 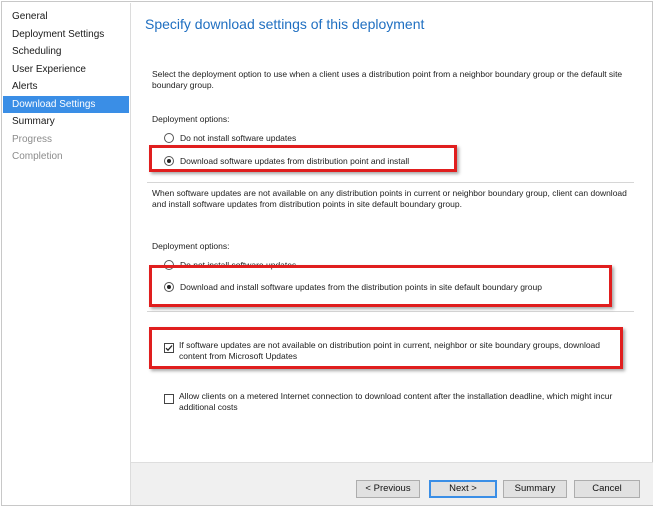 I want to click on sidebar-item-summary: Summary, so click(x=66, y=122).